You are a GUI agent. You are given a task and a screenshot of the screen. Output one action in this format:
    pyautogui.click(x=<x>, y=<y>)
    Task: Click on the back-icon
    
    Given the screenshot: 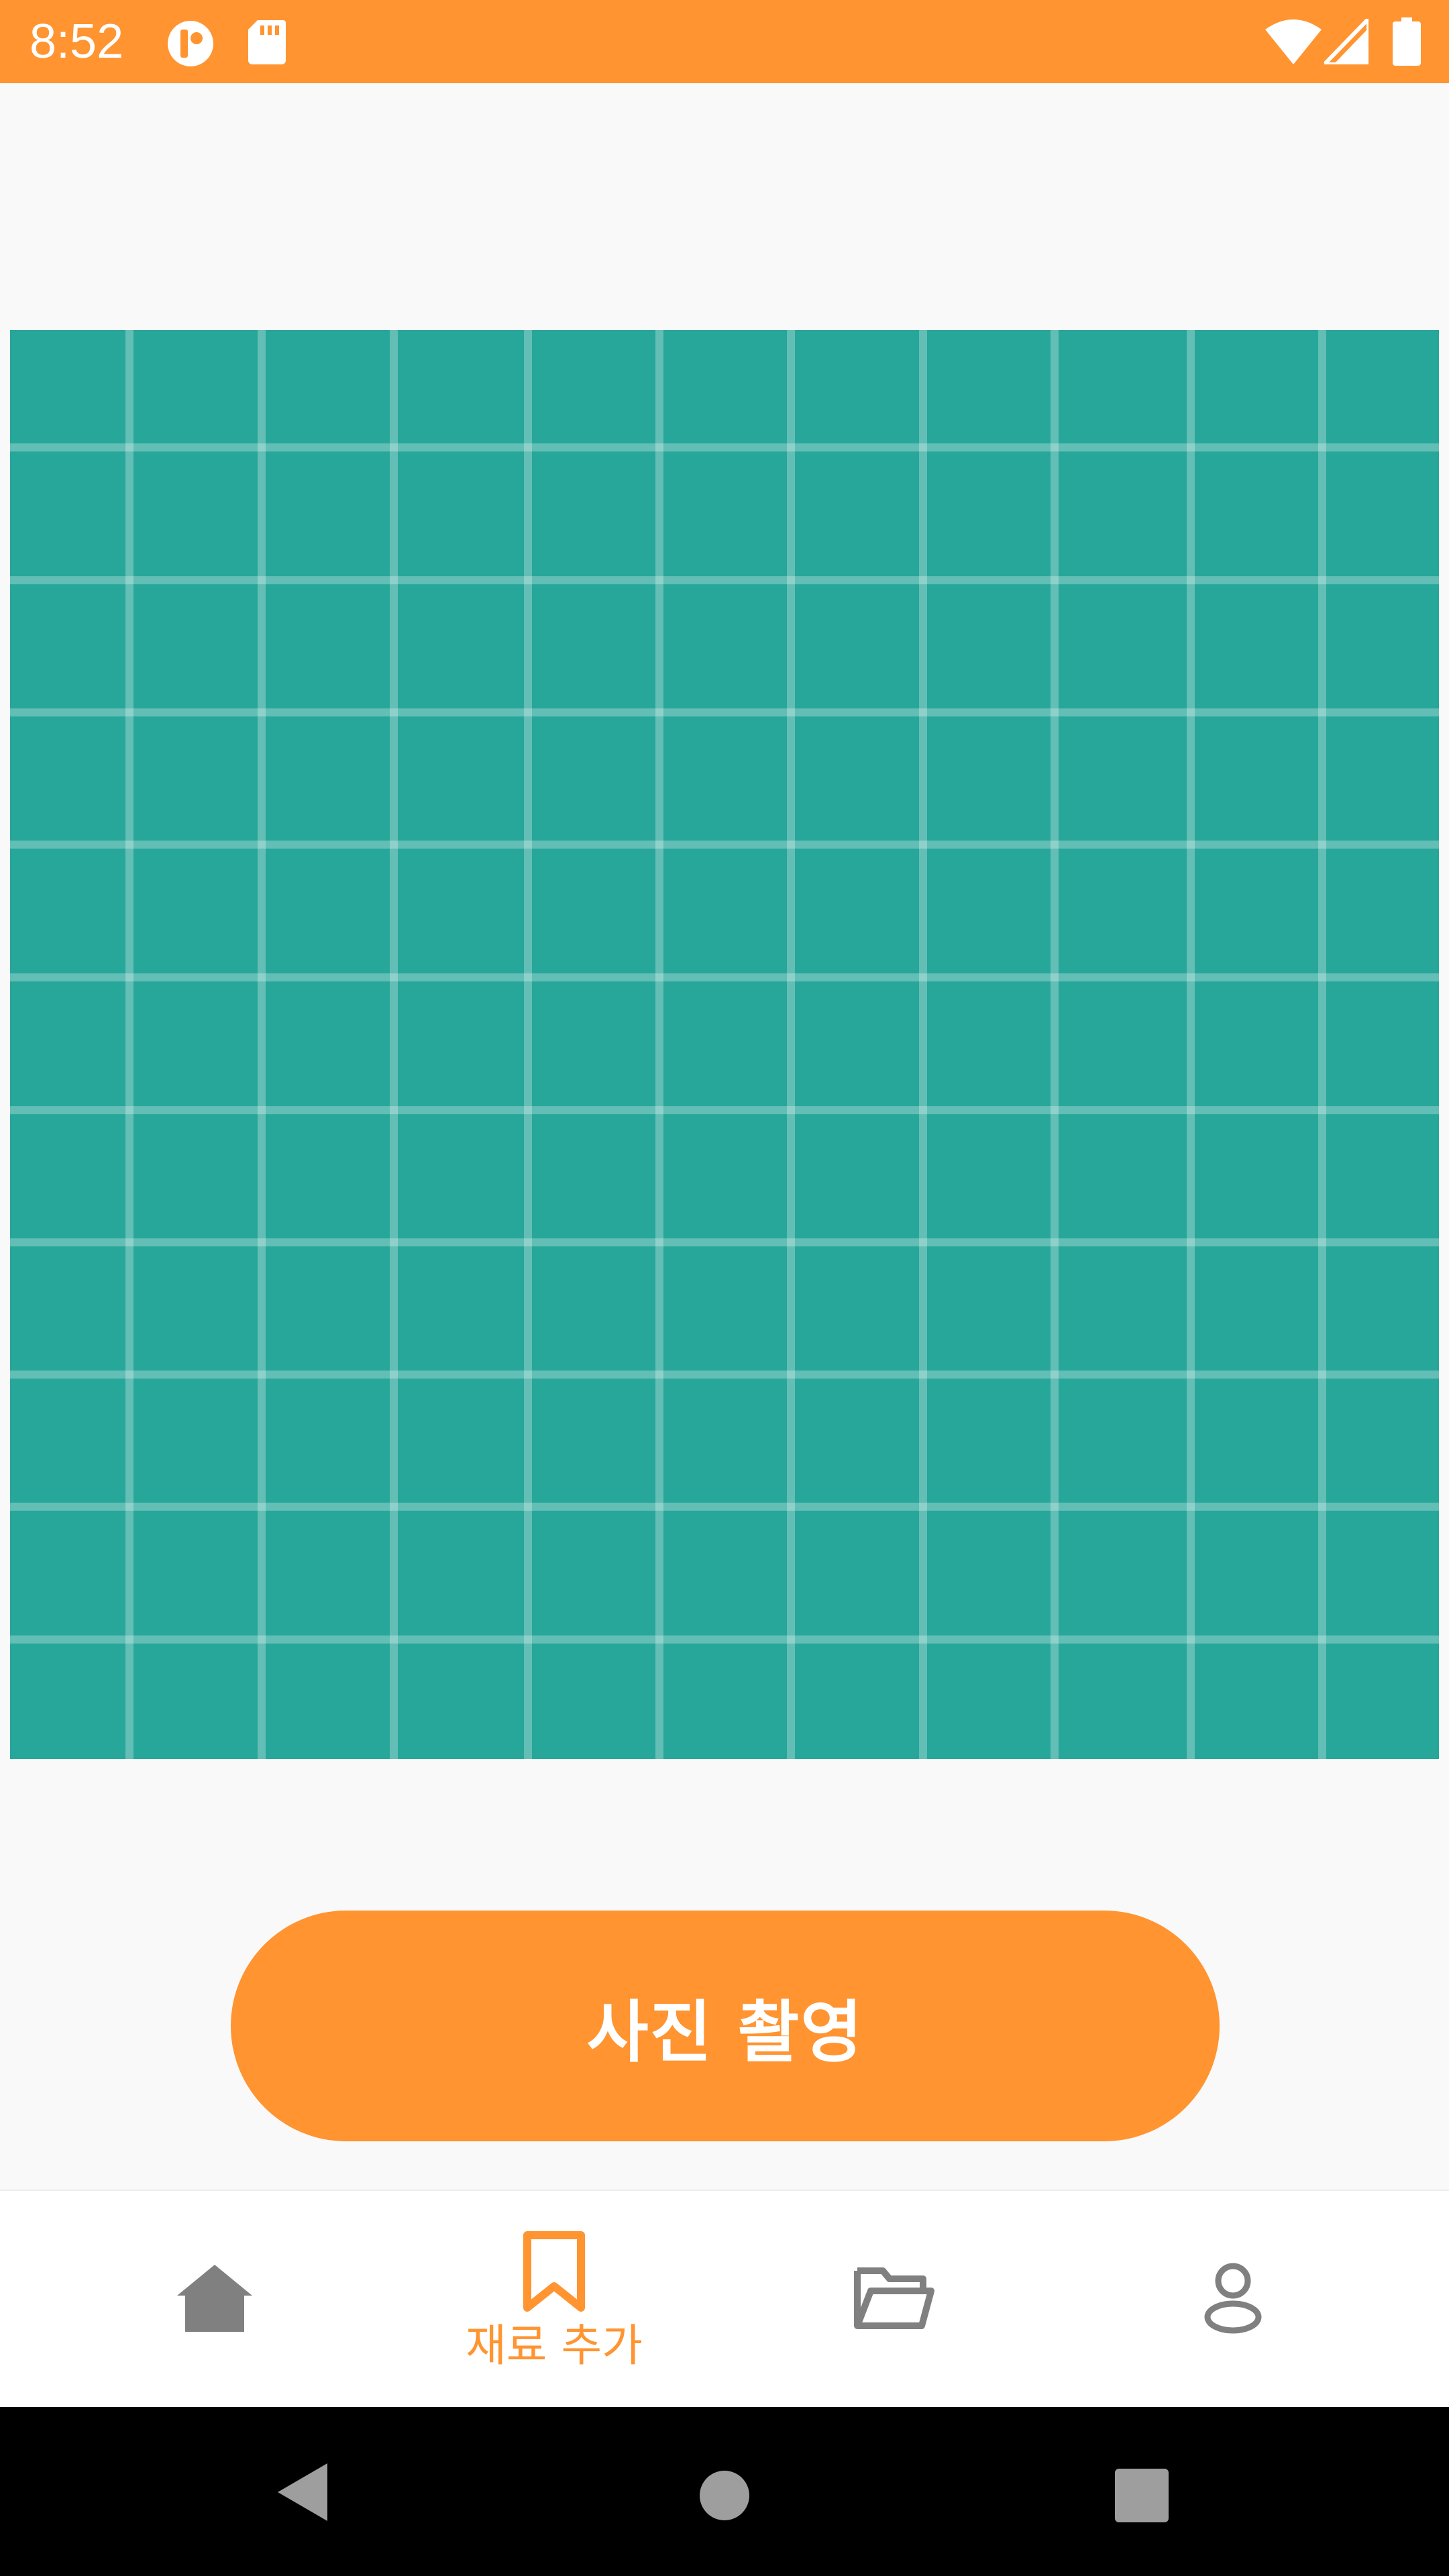 What is the action you would take?
    pyautogui.click(x=302, y=2493)
    